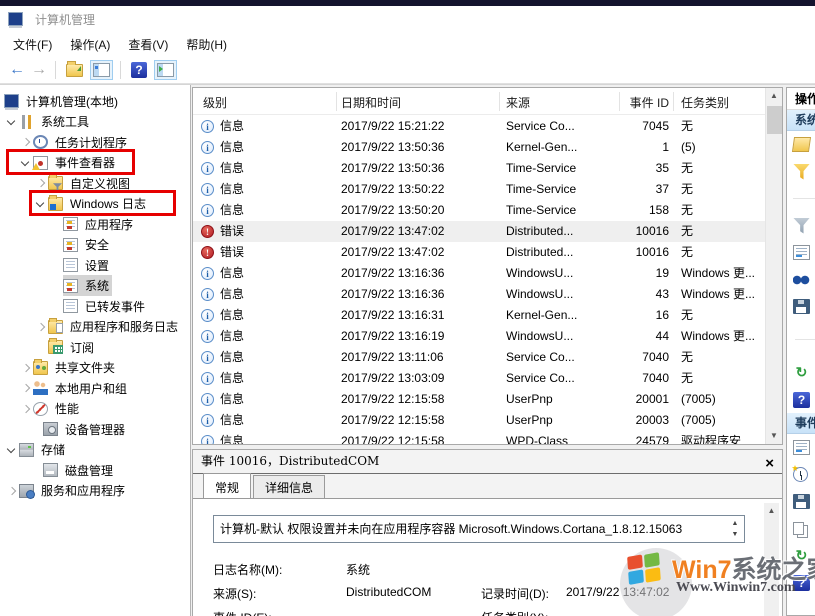  Describe the element at coordinates (227, 485) in the screenshot. I see `tab-general: 常规` at that location.